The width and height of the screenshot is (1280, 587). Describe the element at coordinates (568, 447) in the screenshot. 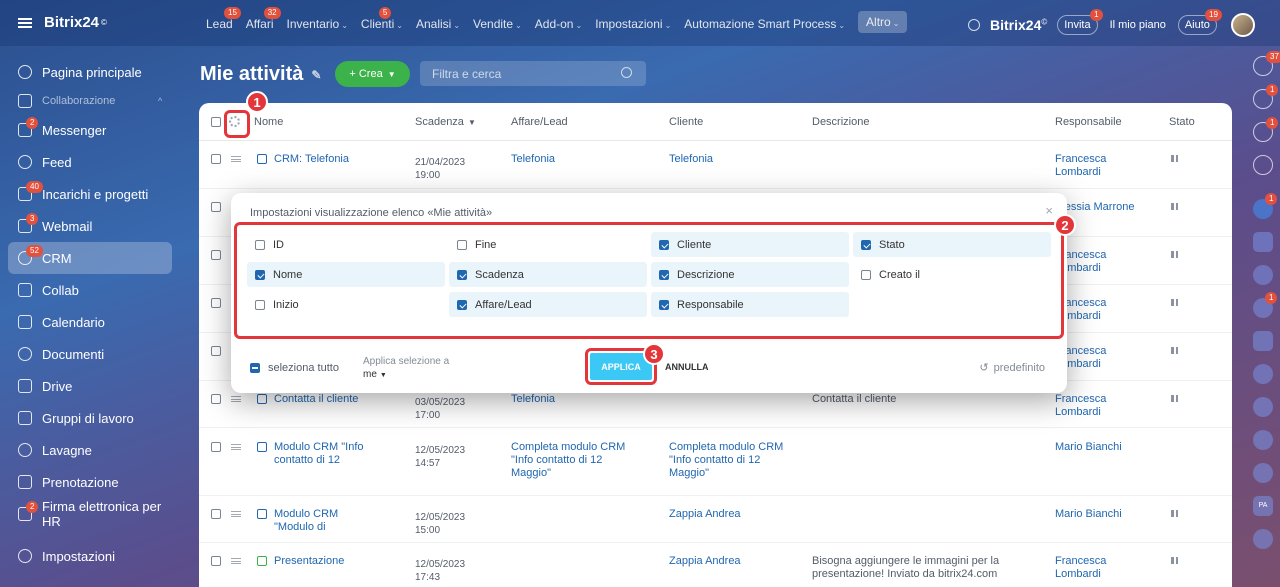

I see `activity-deal: Completa modulo CRM` at that location.